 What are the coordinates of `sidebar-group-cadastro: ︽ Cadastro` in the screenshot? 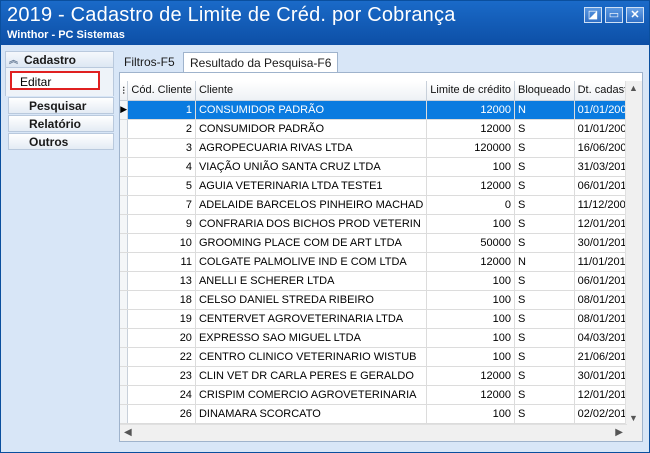 It's located at (59, 59).